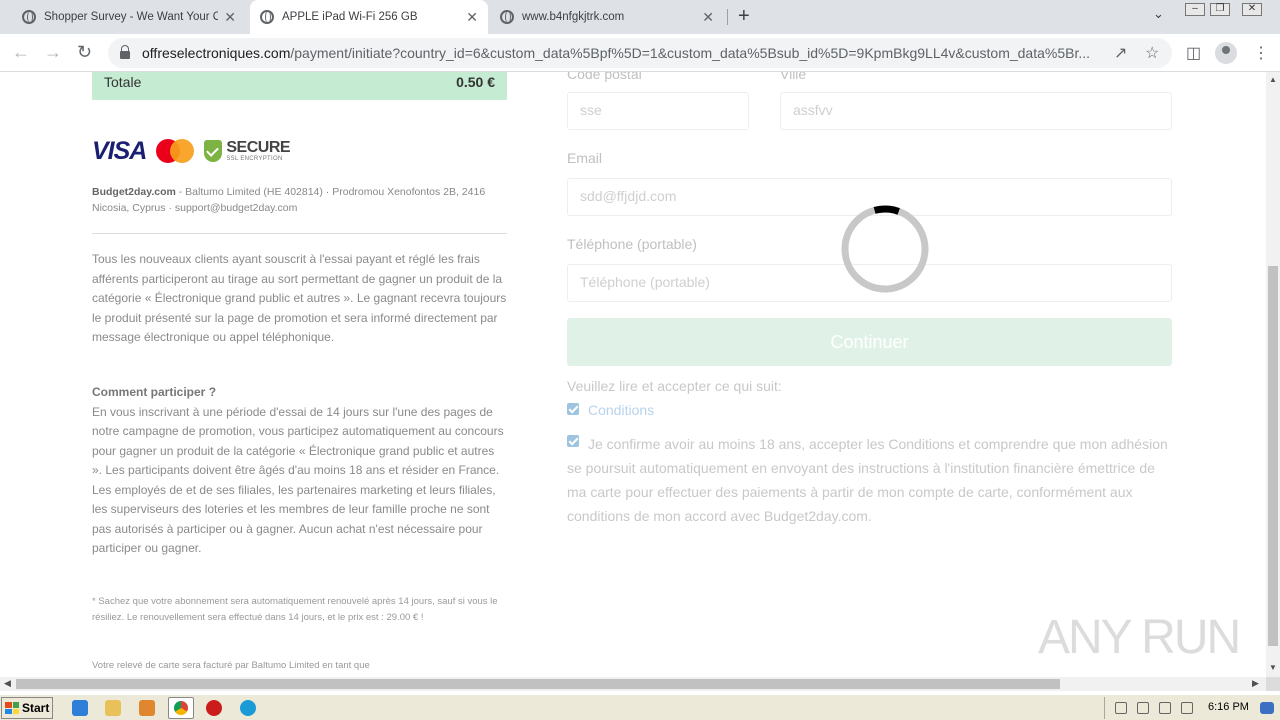  What do you see at coordinates (585, 158) in the screenshot?
I see `email-label: Email` at bounding box center [585, 158].